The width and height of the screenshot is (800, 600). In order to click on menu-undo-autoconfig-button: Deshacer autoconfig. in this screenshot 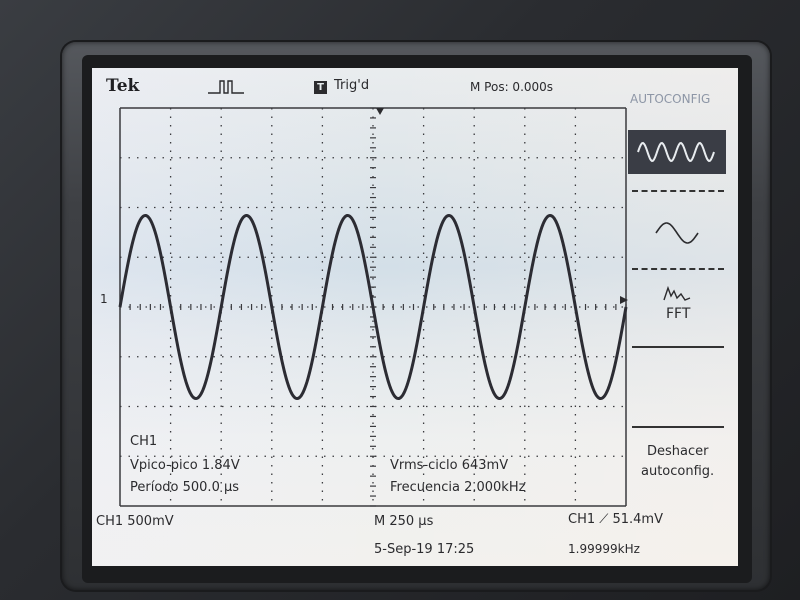, I will do `click(677, 468)`.